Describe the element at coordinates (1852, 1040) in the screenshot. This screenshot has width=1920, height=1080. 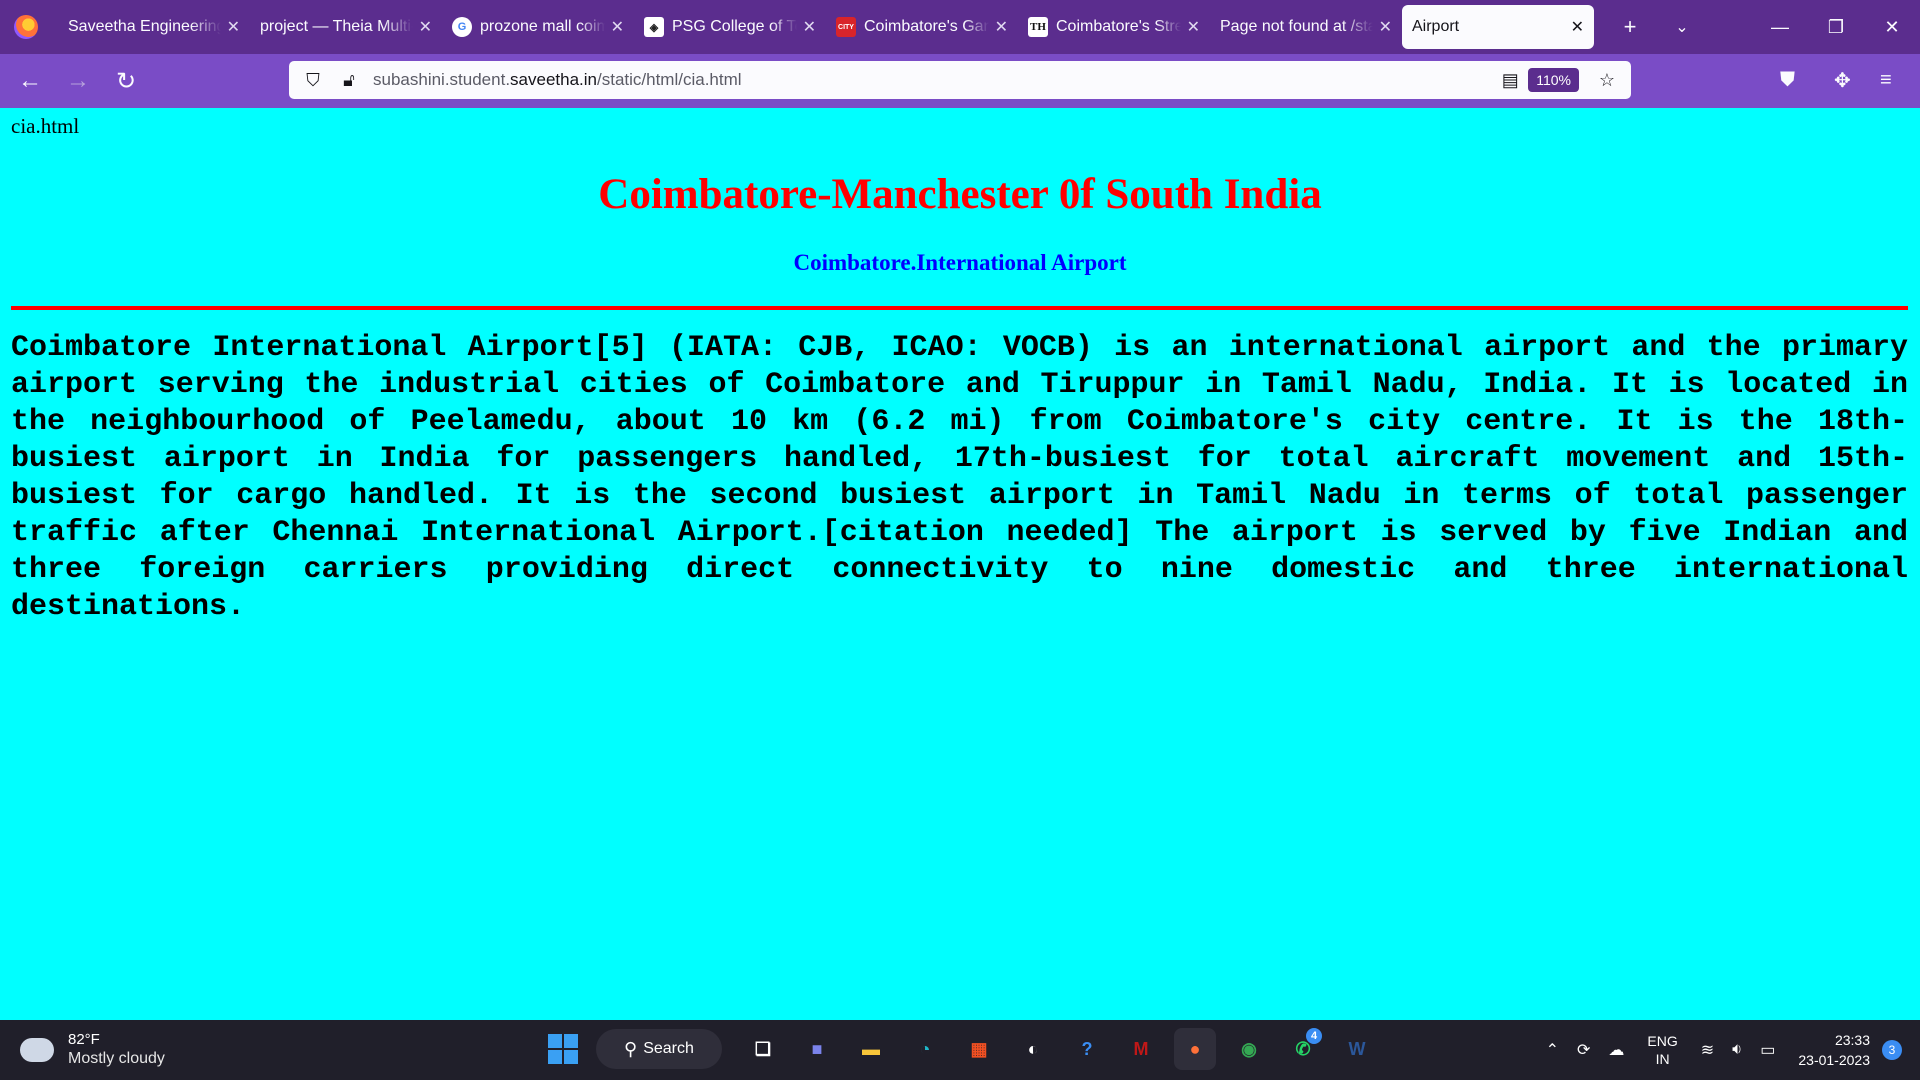
I see `time: 23:33` at that location.